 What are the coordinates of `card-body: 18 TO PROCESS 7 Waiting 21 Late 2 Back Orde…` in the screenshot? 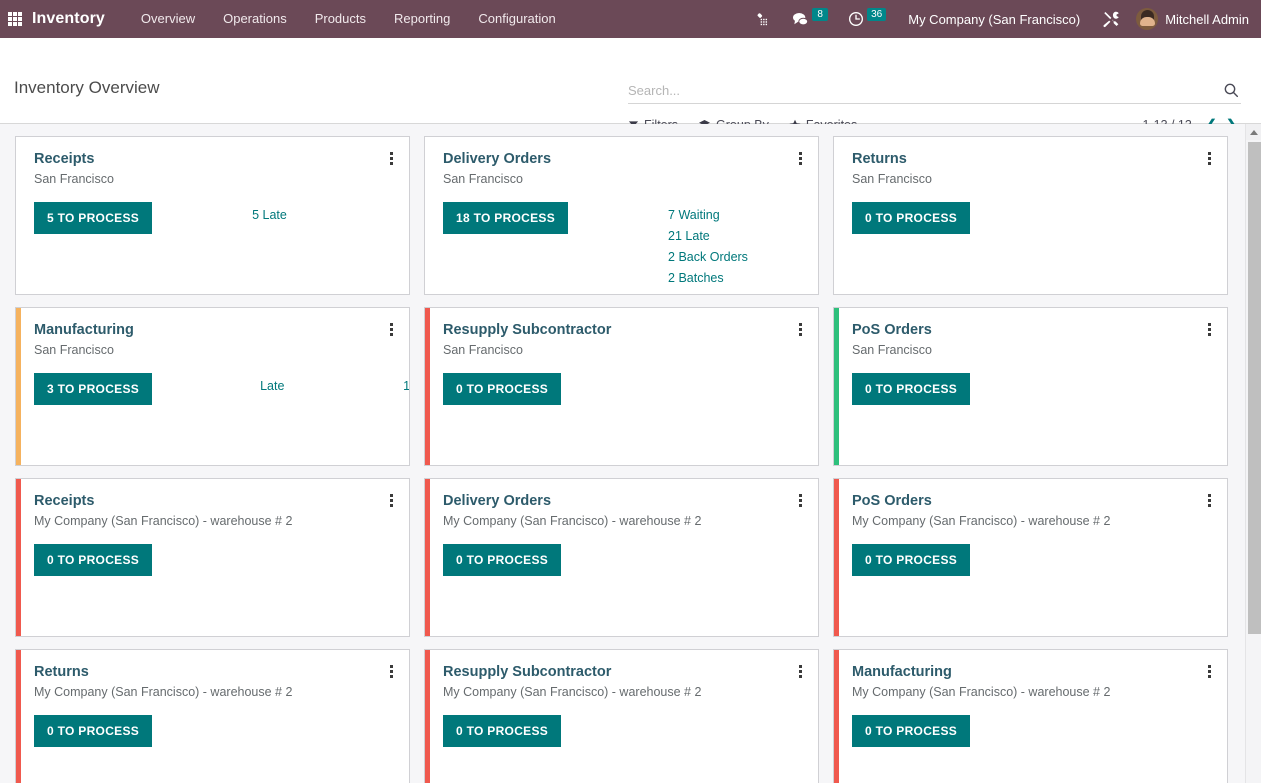 It's located at (622, 245).